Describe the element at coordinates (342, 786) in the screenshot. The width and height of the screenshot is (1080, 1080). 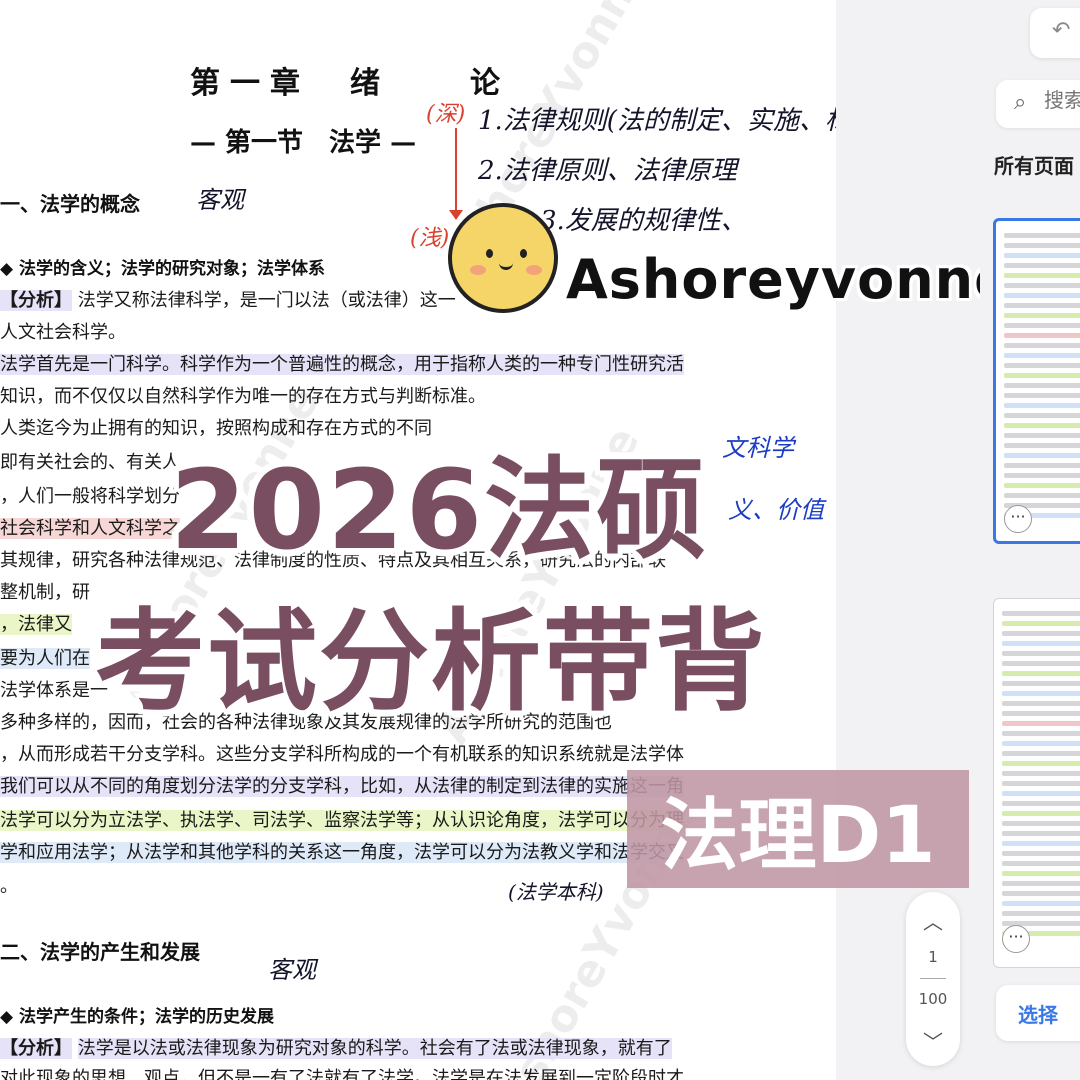
I see `text-line: 我们可以从不同的角度划分法学的分支学科，比如，从法律的制定到法律的实施这一角` at that location.